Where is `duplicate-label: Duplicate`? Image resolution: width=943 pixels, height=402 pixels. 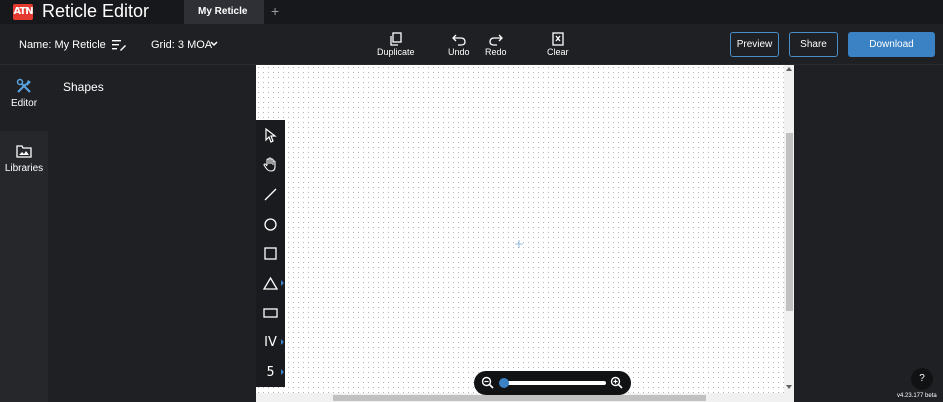
duplicate-label: Duplicate is located at coordinates (396, 52).